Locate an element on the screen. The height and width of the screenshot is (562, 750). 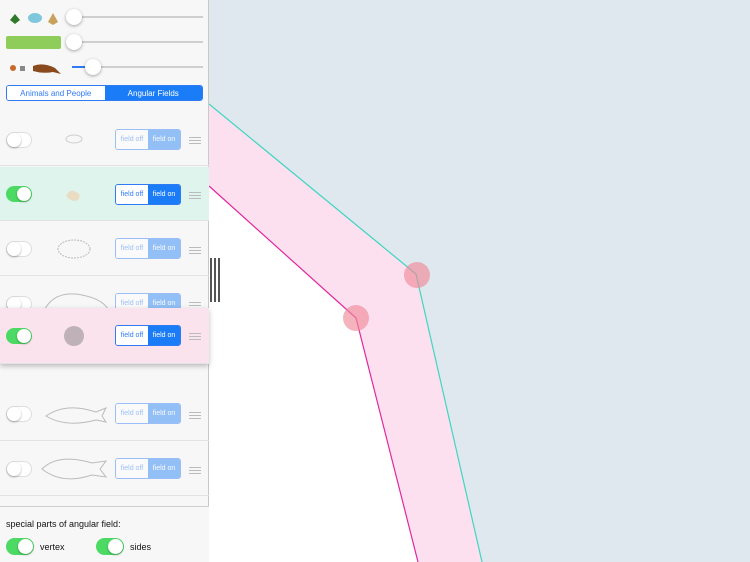
sides-label: sides is located at coordinates (141, 547).